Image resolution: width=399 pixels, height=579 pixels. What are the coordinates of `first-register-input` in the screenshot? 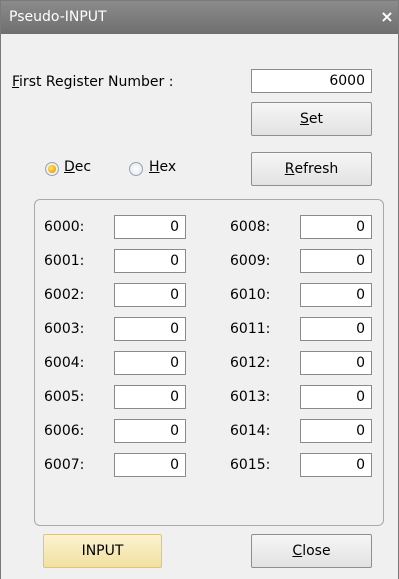 It's located at (311, 81).